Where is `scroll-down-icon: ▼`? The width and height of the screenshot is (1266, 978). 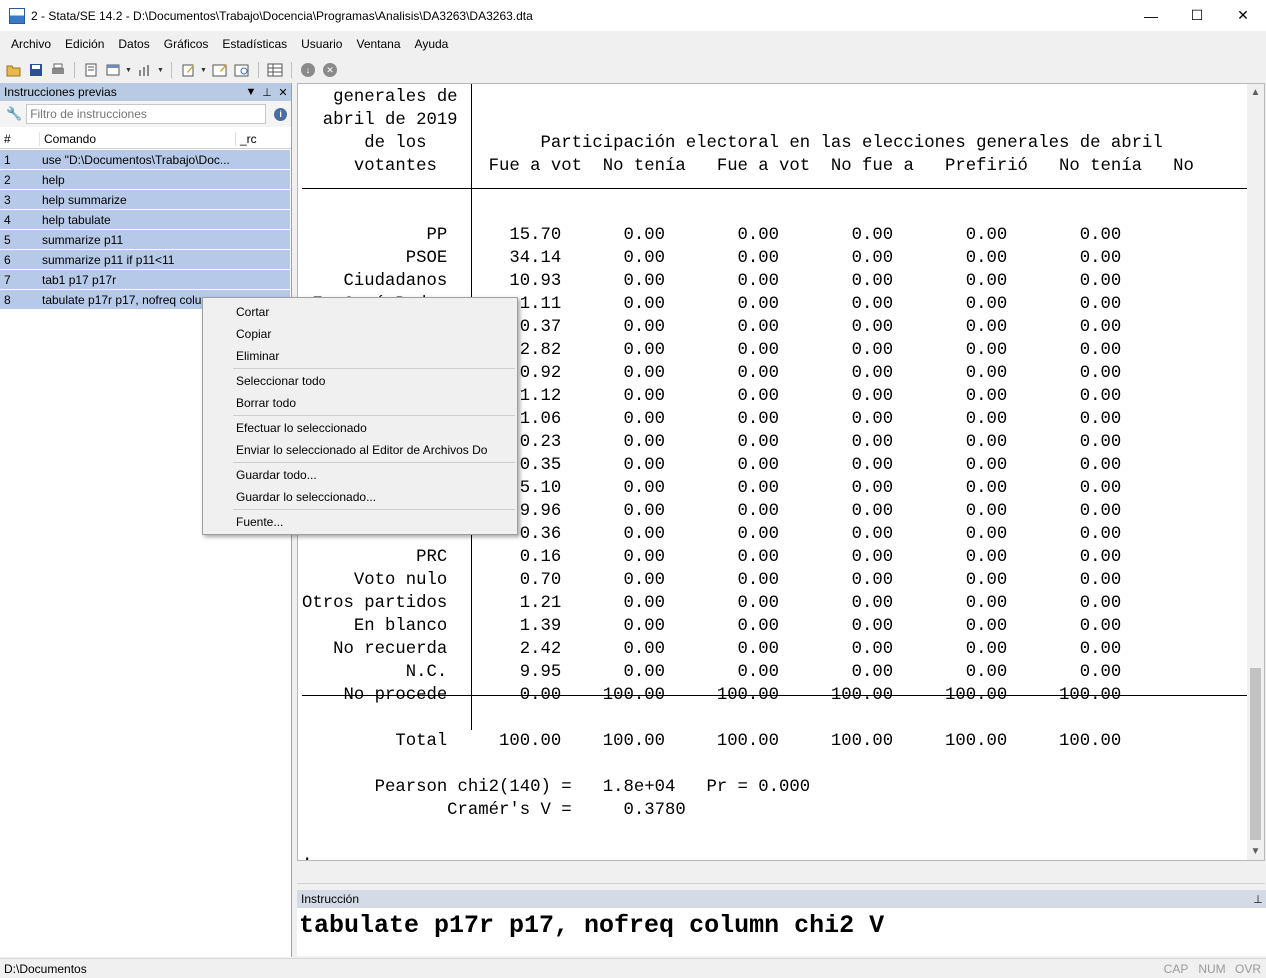 scroll-down-icon: ▼ is located at coordinates (1255, 851).